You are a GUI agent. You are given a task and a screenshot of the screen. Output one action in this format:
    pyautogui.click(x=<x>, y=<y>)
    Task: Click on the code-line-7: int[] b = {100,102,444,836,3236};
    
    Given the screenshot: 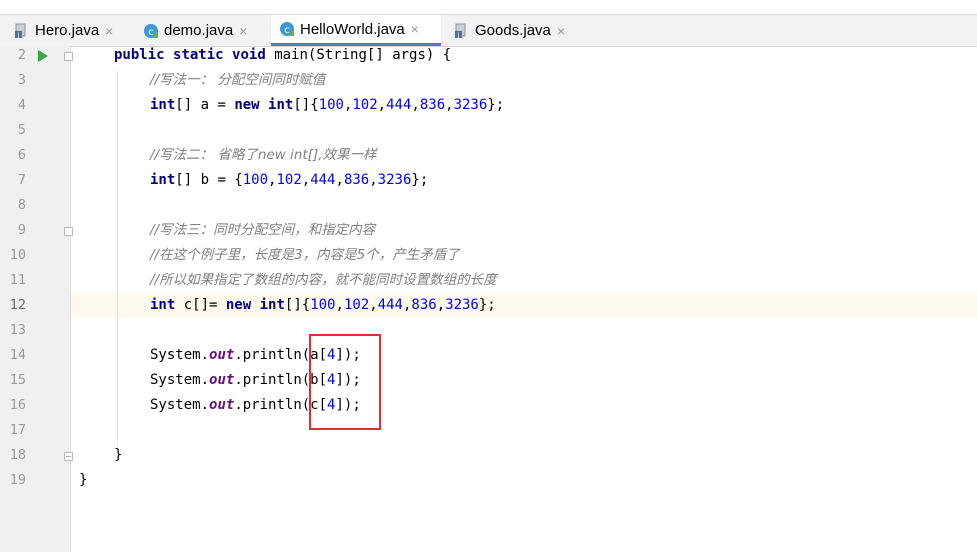 What is the action you would take?
    pyautogui.click(x=289, y=180)
    